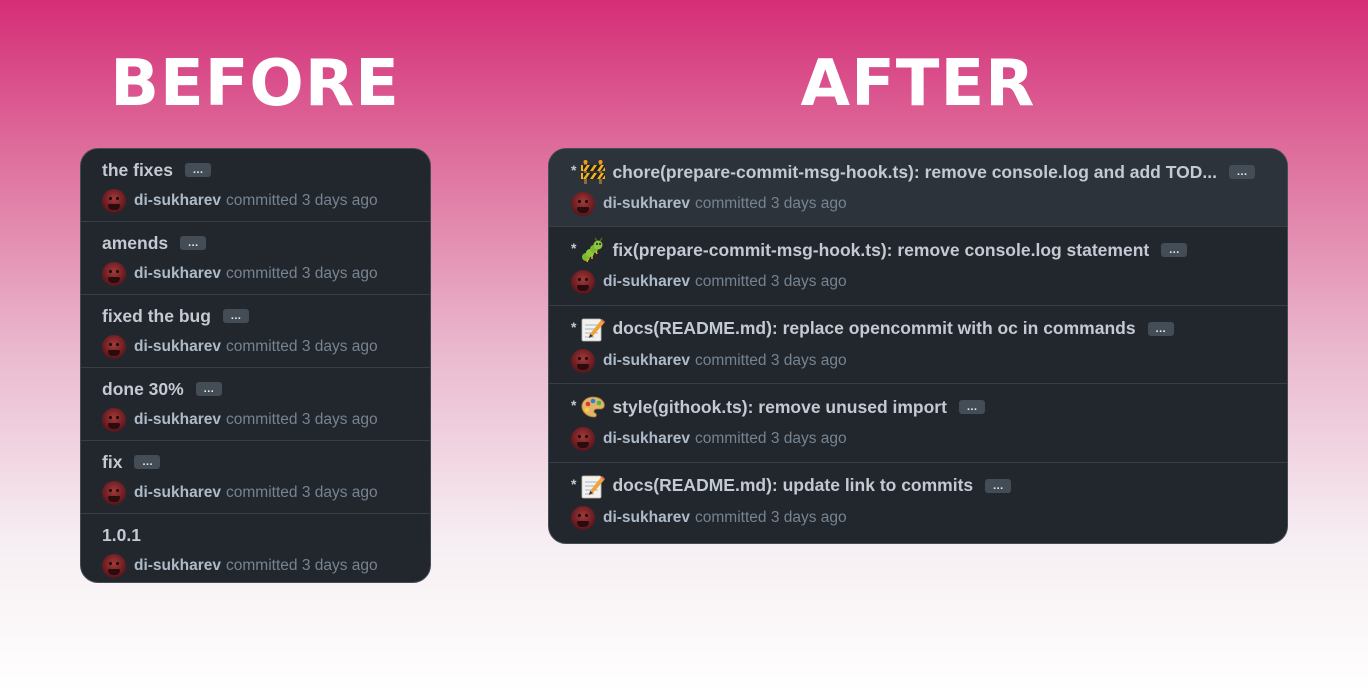 This screenshot has width=1368, height=692. I want to click on commit-message: the fixes, so click(137, 170).